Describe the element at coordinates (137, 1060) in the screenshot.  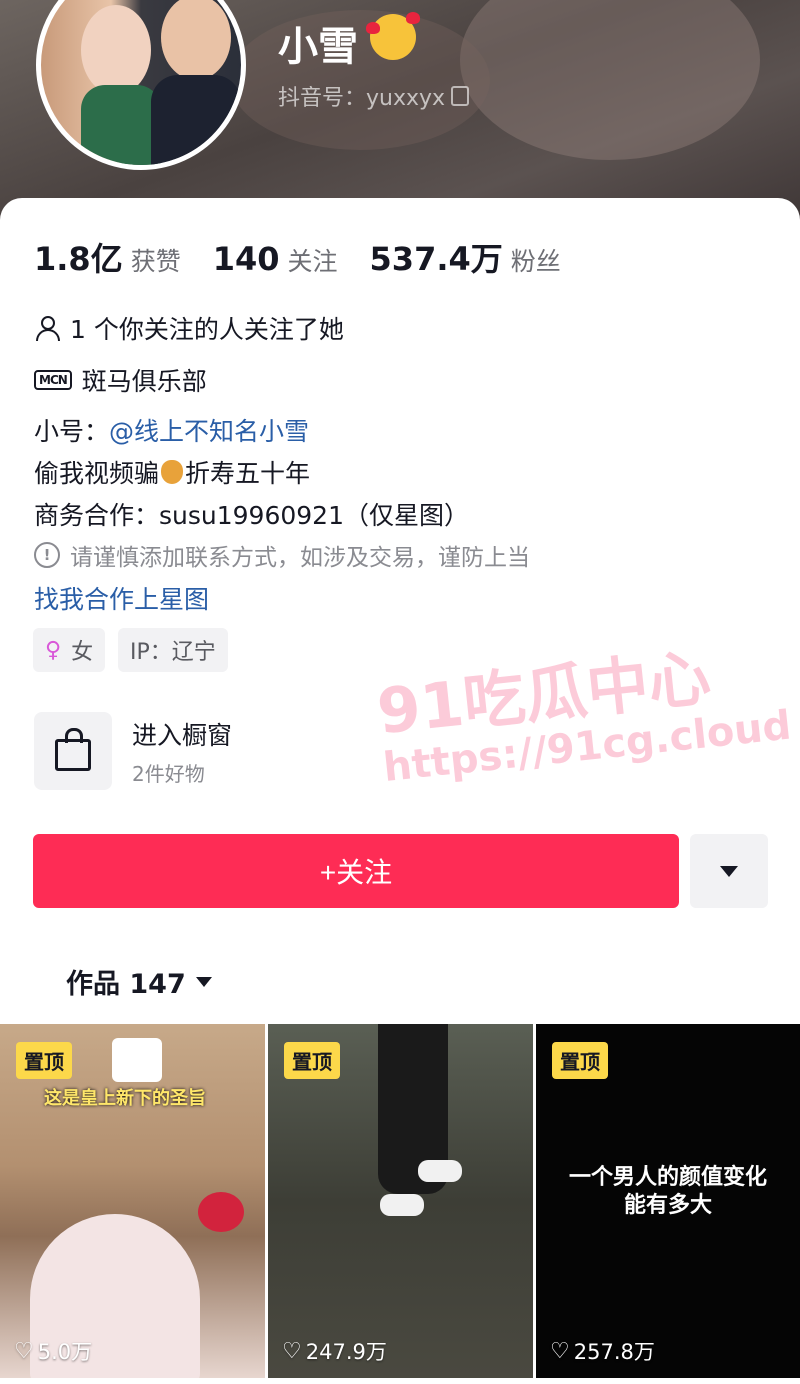
I see `meme-sticker-icon` at that location.